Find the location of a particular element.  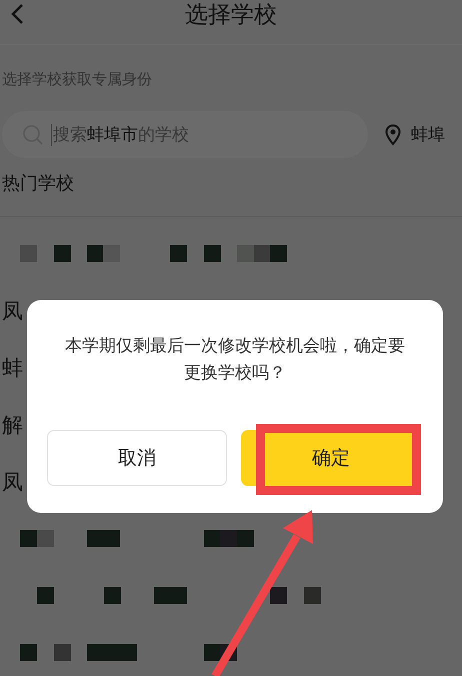

location-pin-icon is located at coordinates (393, 135).